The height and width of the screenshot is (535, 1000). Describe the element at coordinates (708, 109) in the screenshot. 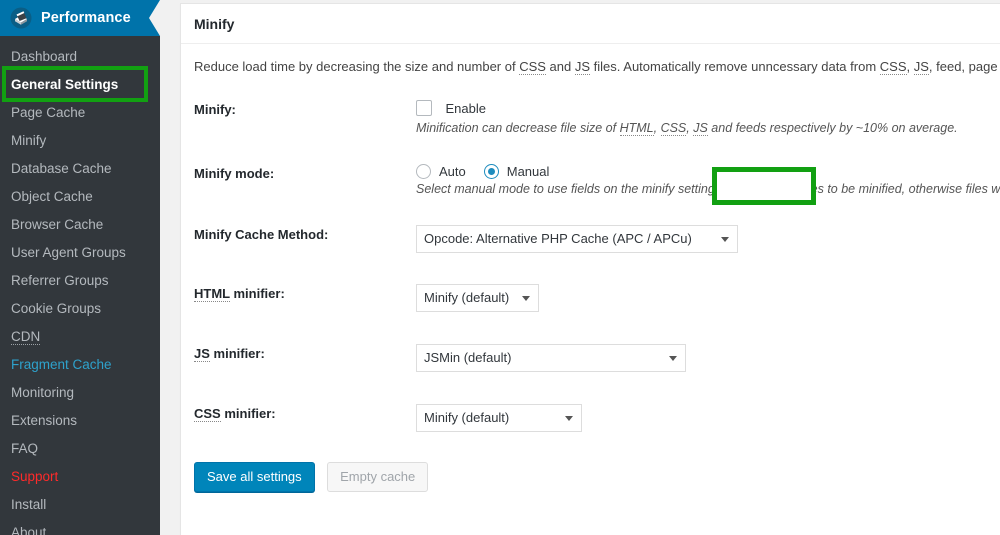

I see `minify-enable-line: Enable` at that location.